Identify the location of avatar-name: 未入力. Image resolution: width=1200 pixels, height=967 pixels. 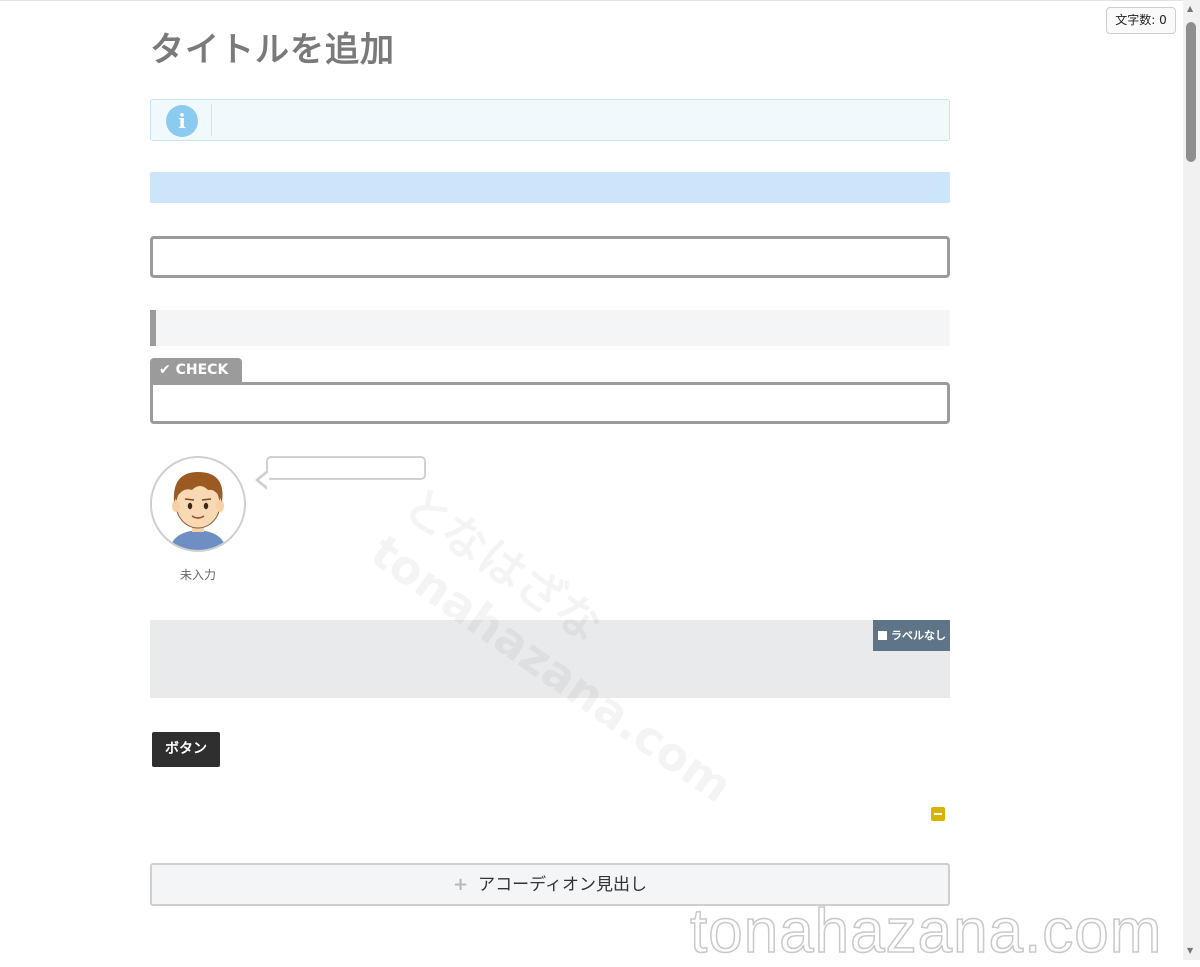
(197, 575).